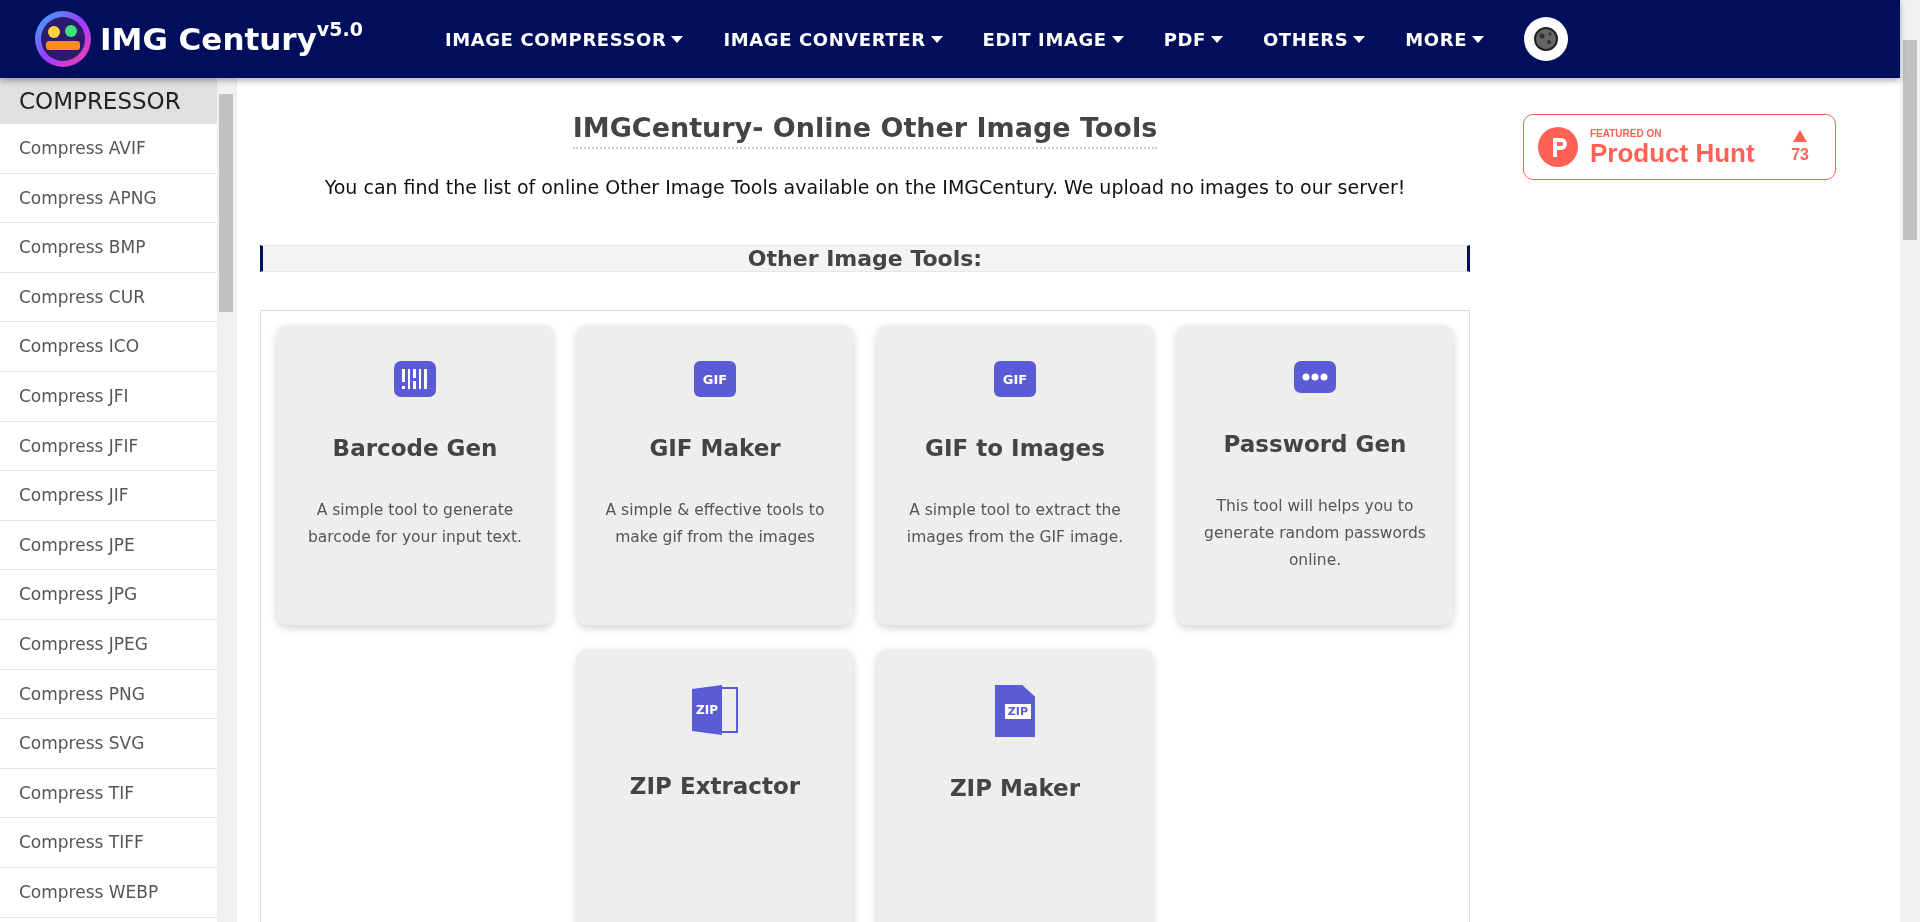  What do you see at coordinates (339, 29) in the screenshot?
I see `version-label: v5.0` at bounding box center [339, 29].